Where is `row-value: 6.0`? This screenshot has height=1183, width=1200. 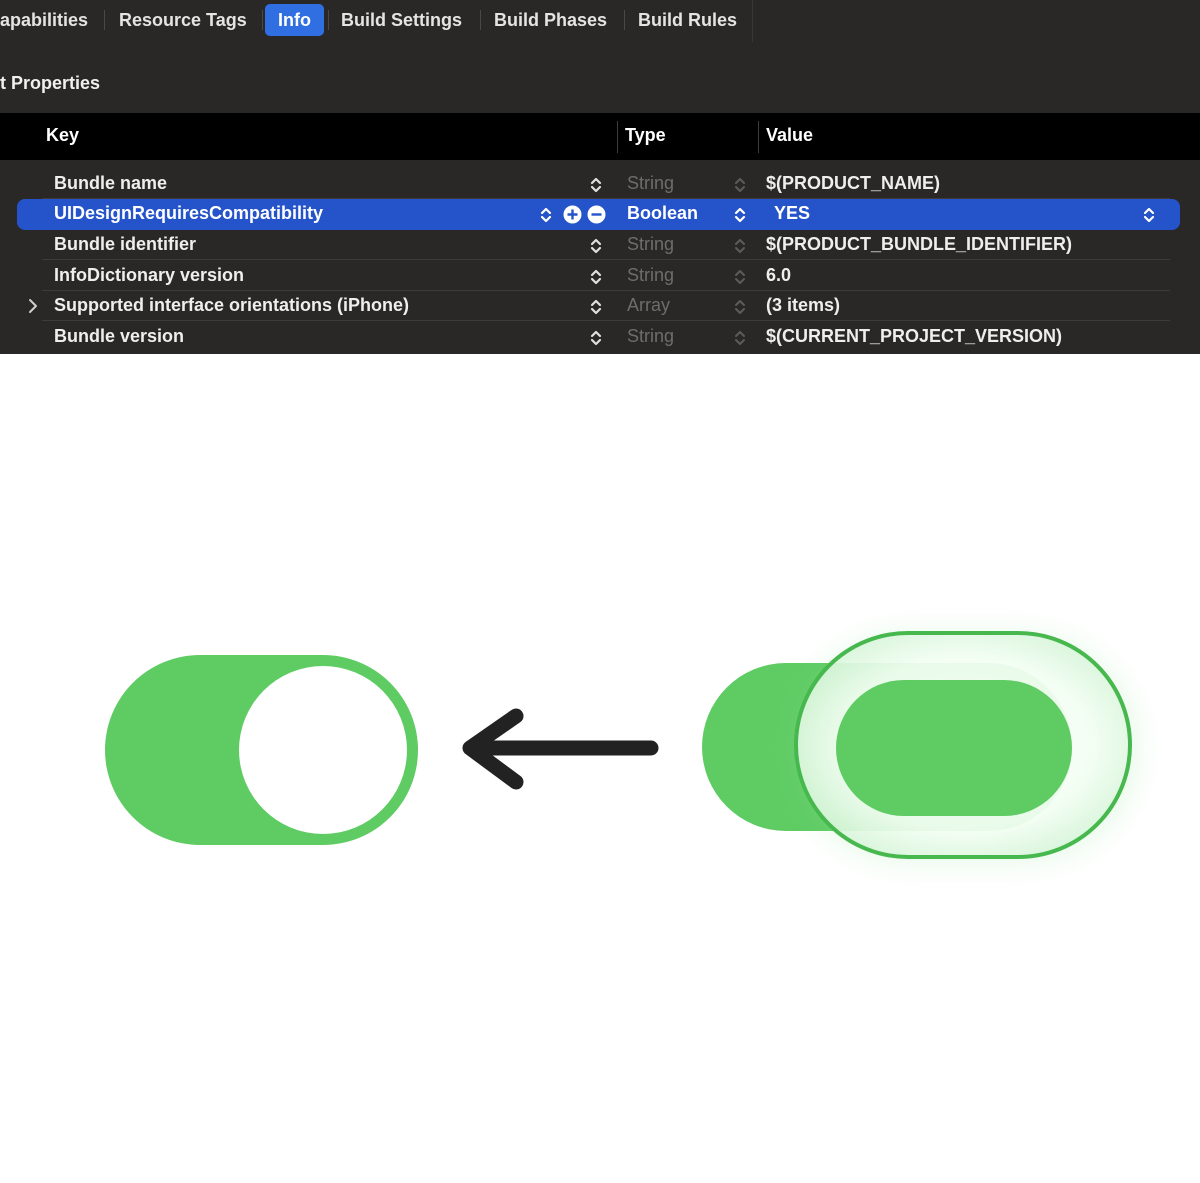
row-value: 6.0 is located at coordinates (778, 275).